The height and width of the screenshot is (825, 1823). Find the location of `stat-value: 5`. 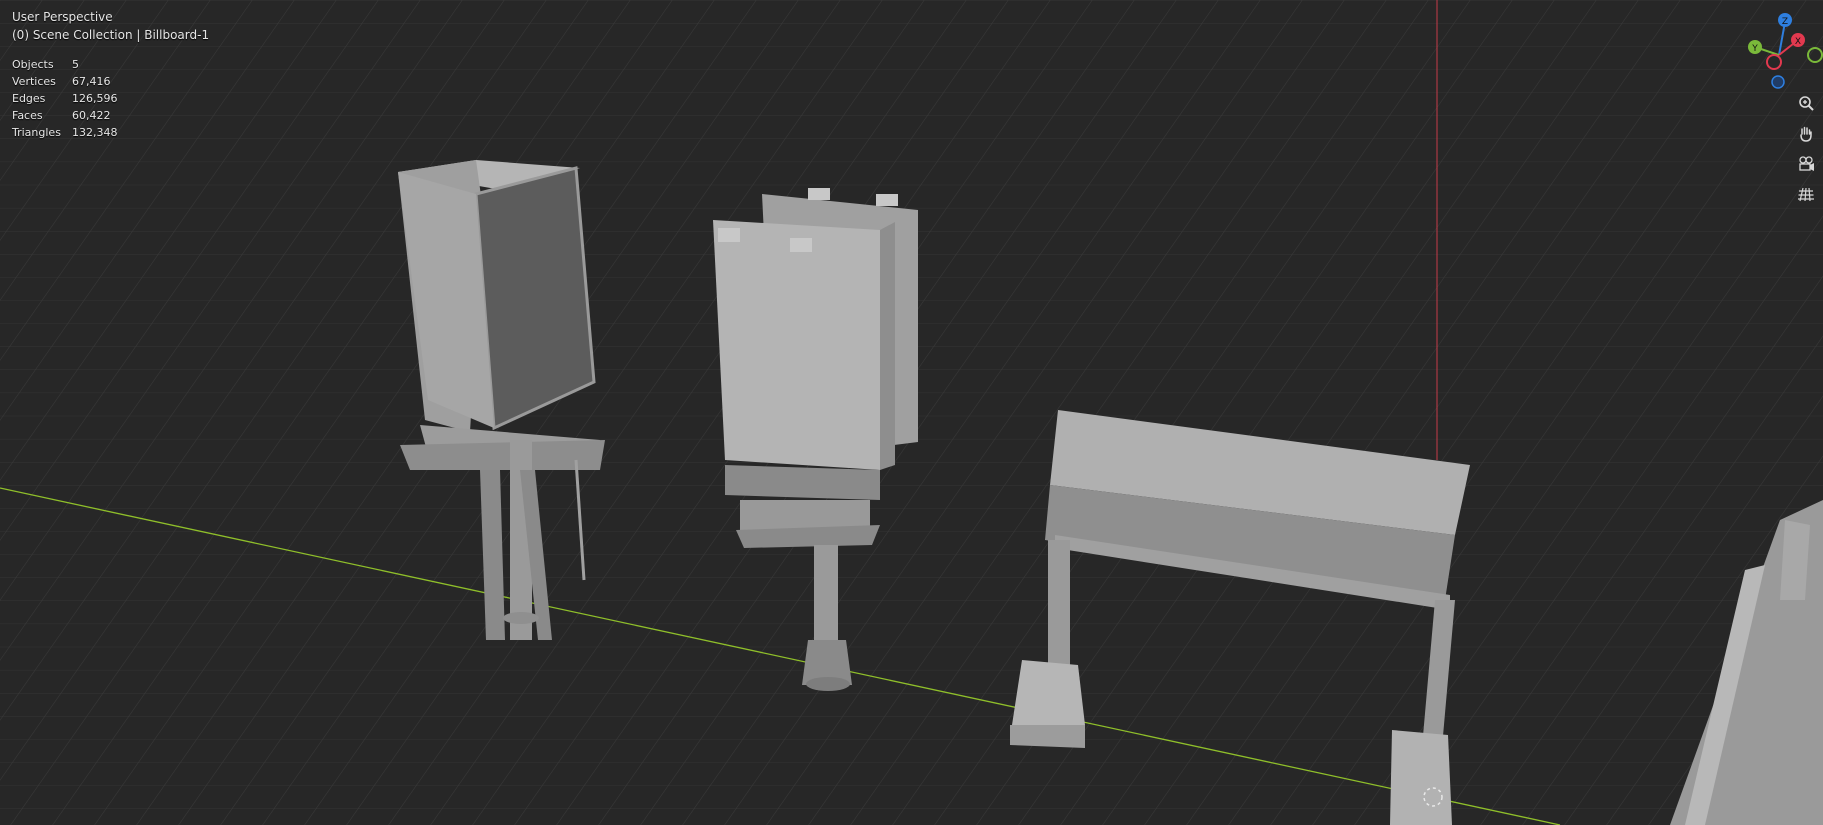

stat-value: 5 is located at coordinates (75, 64).